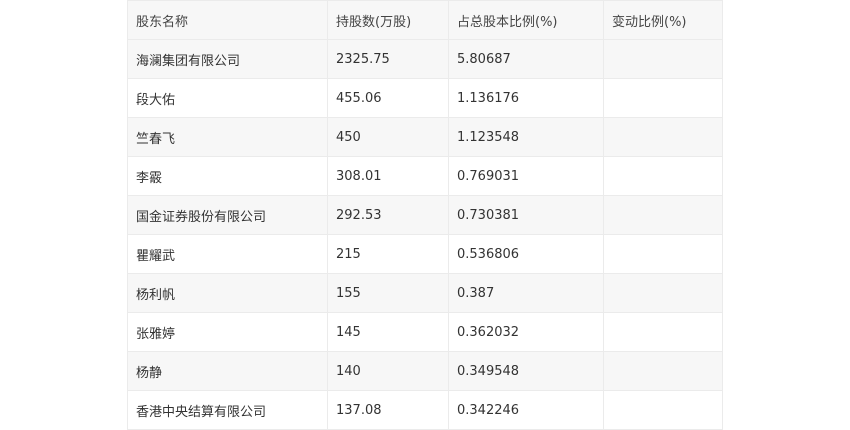 This screenshot has height=430, width=850. I want to click on ratio-cell: 0.536806, so click(526, 254).